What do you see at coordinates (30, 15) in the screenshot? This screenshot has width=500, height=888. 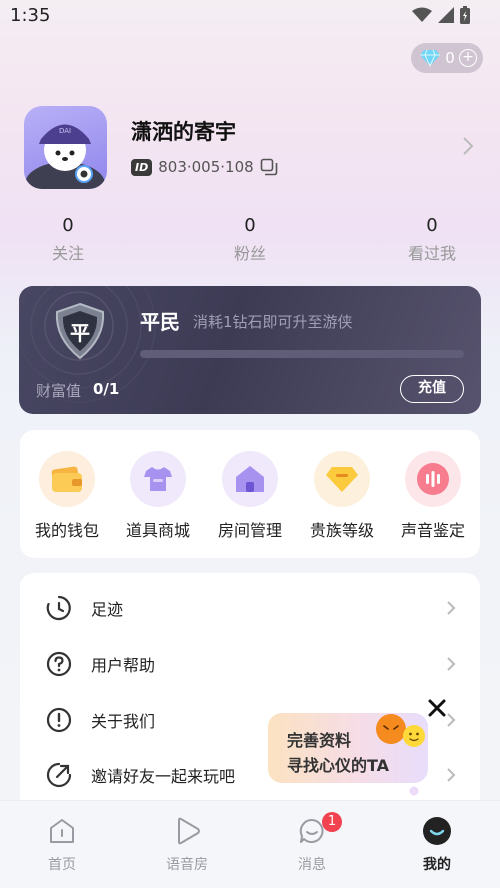 I see `status-time: 1:35` at bounding box center [30, 15].